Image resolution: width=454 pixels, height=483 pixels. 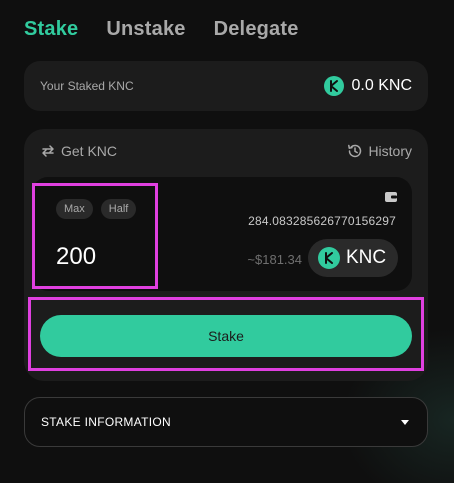 I want to click on usd-value: ~$181.34, so click(x=274, y=259).